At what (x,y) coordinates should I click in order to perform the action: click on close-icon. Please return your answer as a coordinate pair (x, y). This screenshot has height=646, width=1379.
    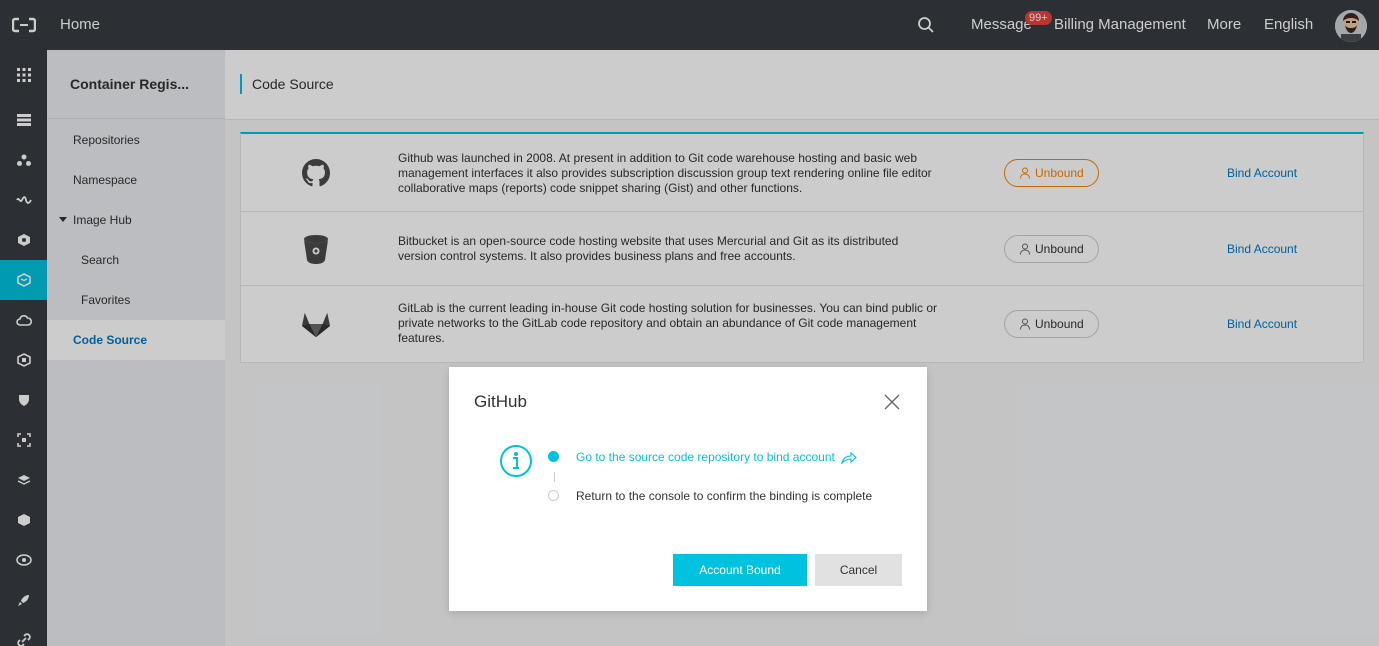
    Looking at the image, I should click on (892, 402).